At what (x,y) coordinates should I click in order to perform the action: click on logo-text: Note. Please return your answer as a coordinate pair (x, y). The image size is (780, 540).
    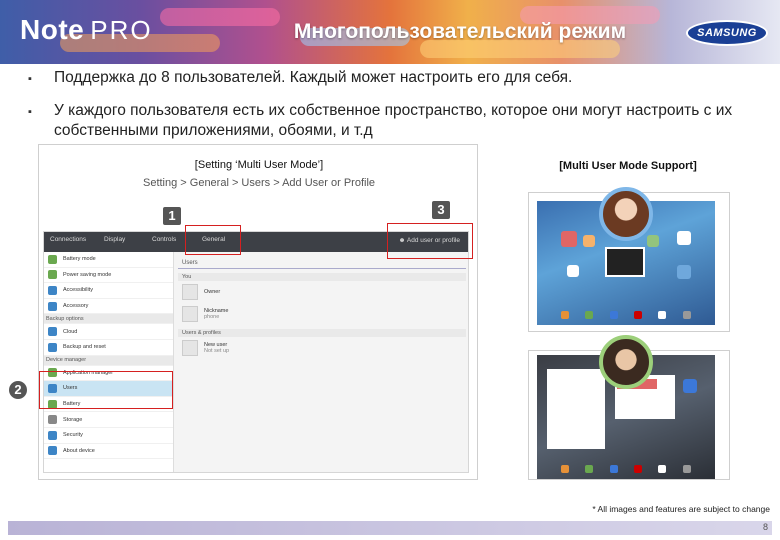
    Looking at the image, I should click on (52, 29).